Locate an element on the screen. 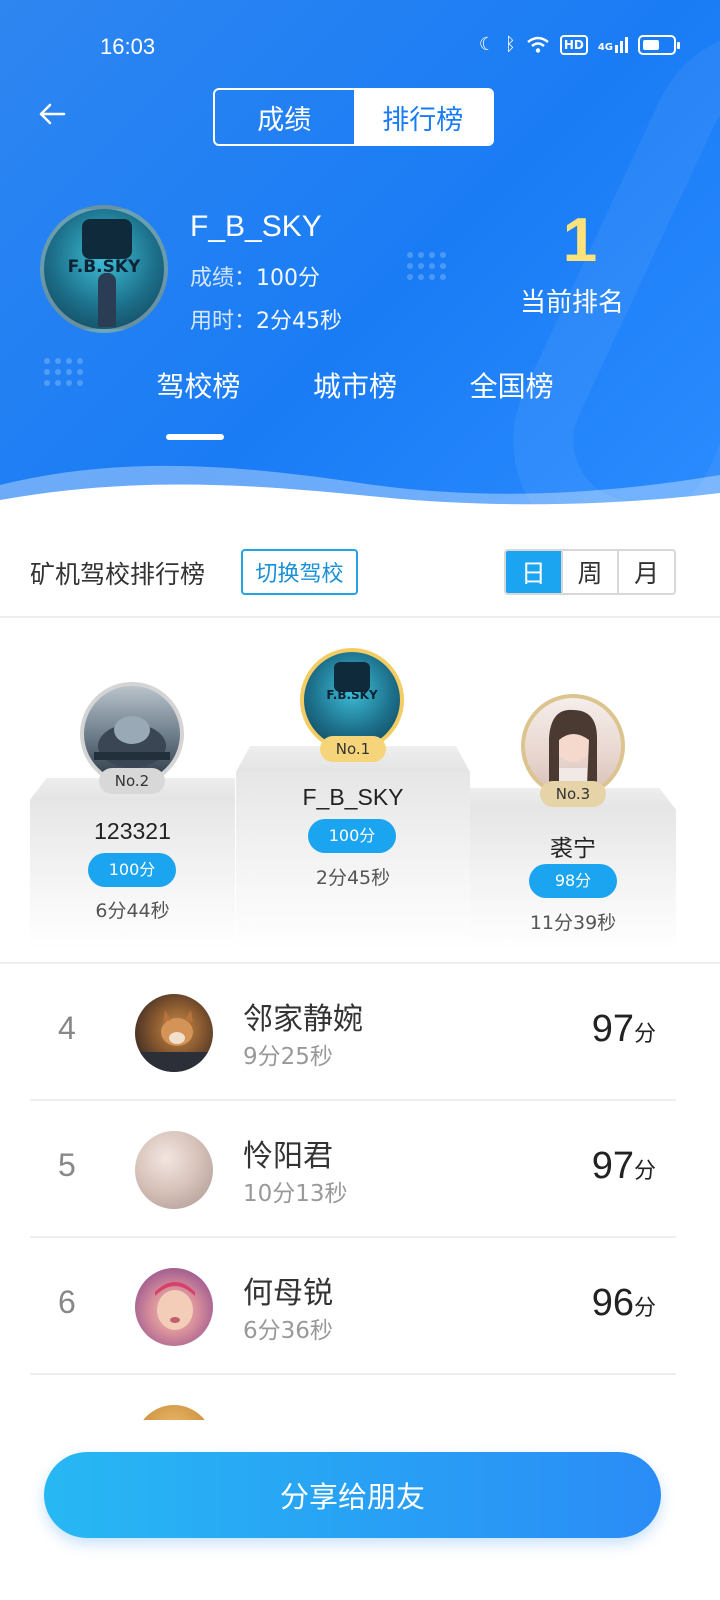 This screenshot has width=720, height=1600. period-selector: 日 周 月 is located at coordinates (590, 572).